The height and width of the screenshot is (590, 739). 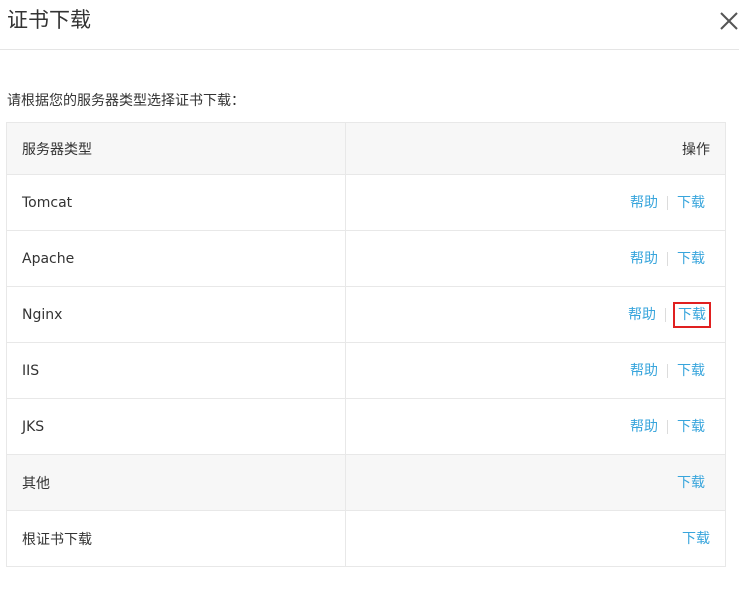 What do you see at coordinates (691, 483) in the screenshot?
I see `download-link-other: 下载` at bounding box center [691, 483].